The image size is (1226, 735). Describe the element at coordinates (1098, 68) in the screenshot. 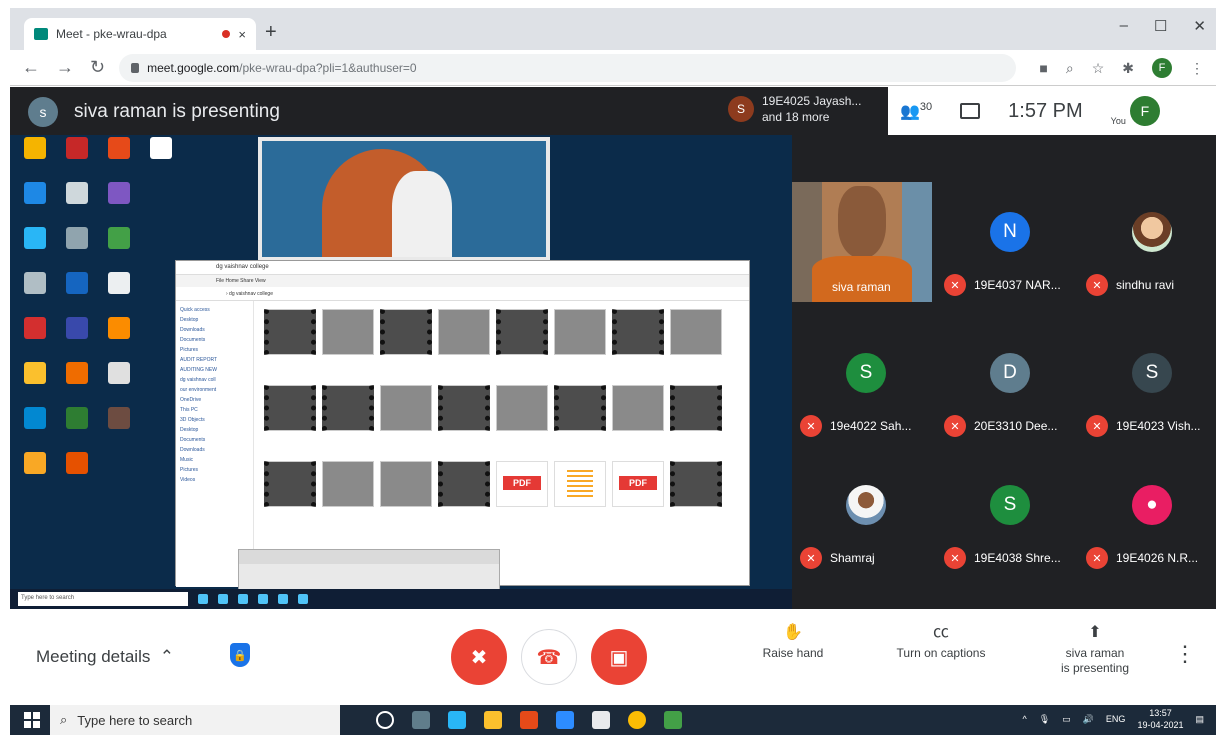

I see `bookmark-star-icon: ☆` at that location.